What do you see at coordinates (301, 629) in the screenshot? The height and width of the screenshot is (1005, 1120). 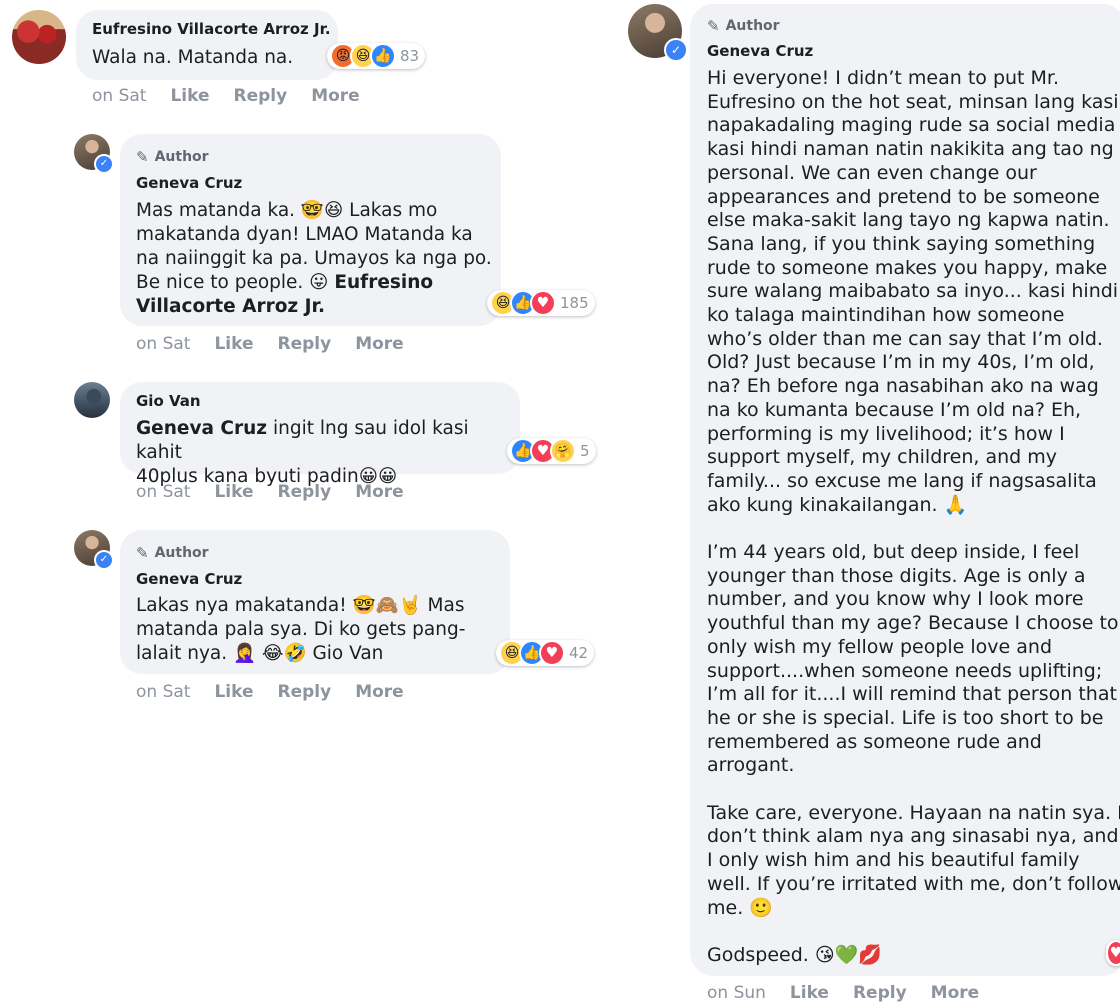 I see `comment-line: matanda pala sya. Di ko gets pang-` at bounding box center [301, 629].